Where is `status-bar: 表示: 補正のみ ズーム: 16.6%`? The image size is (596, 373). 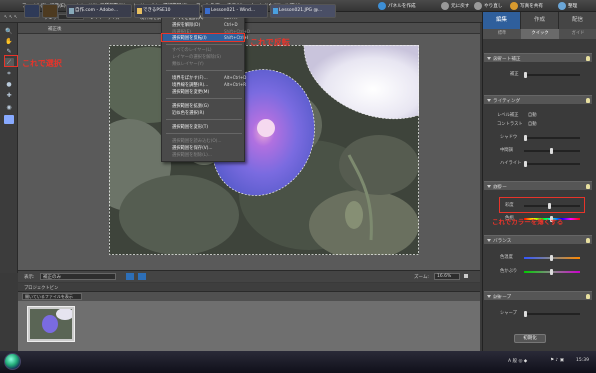 status-bar: 表示: 補正のみ ズーム: 16.6% is located at coordinates (249, 276).